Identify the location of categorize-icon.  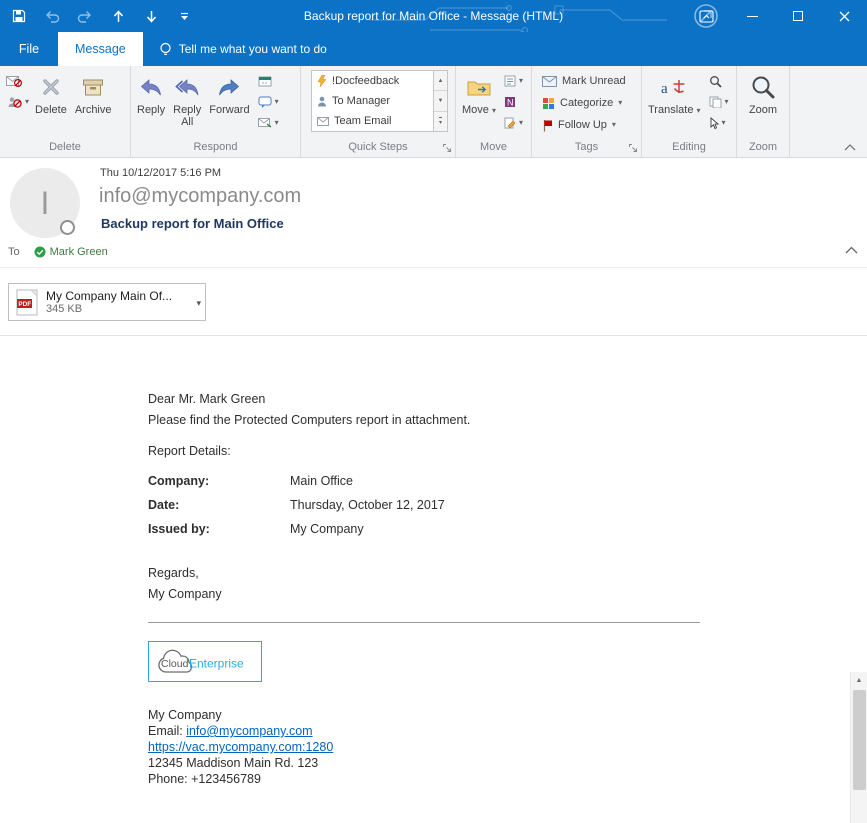
(548, 103).